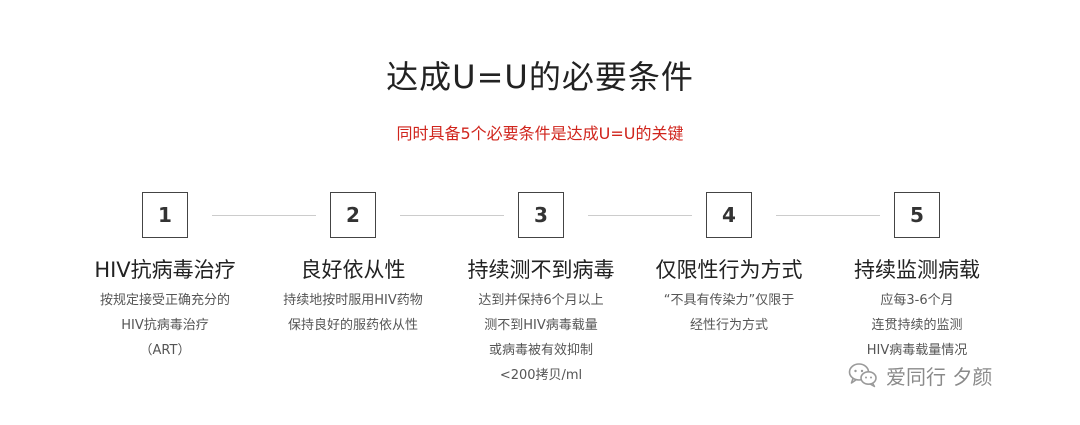 The image size is (1080, 425). What do you see at coordinates (729, 313) in the screenshot?
I see `step-description: “不具有传染力”仅限于 经性行为方式` at bounding box center [729, 313].